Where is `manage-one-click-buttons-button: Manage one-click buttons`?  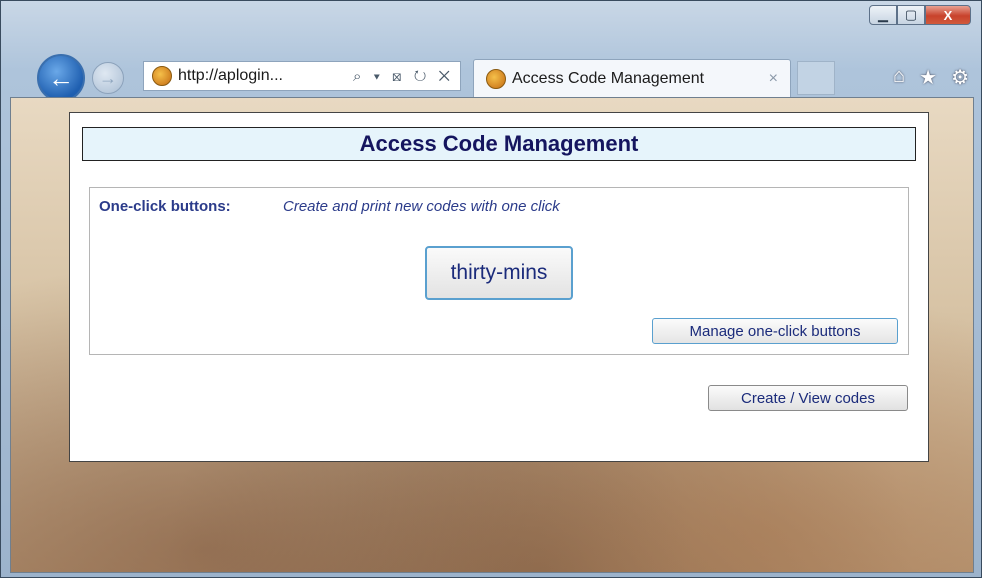 manage-one-click-buttons-button: Manage one-click buttons is located at coordinates (775, 331).